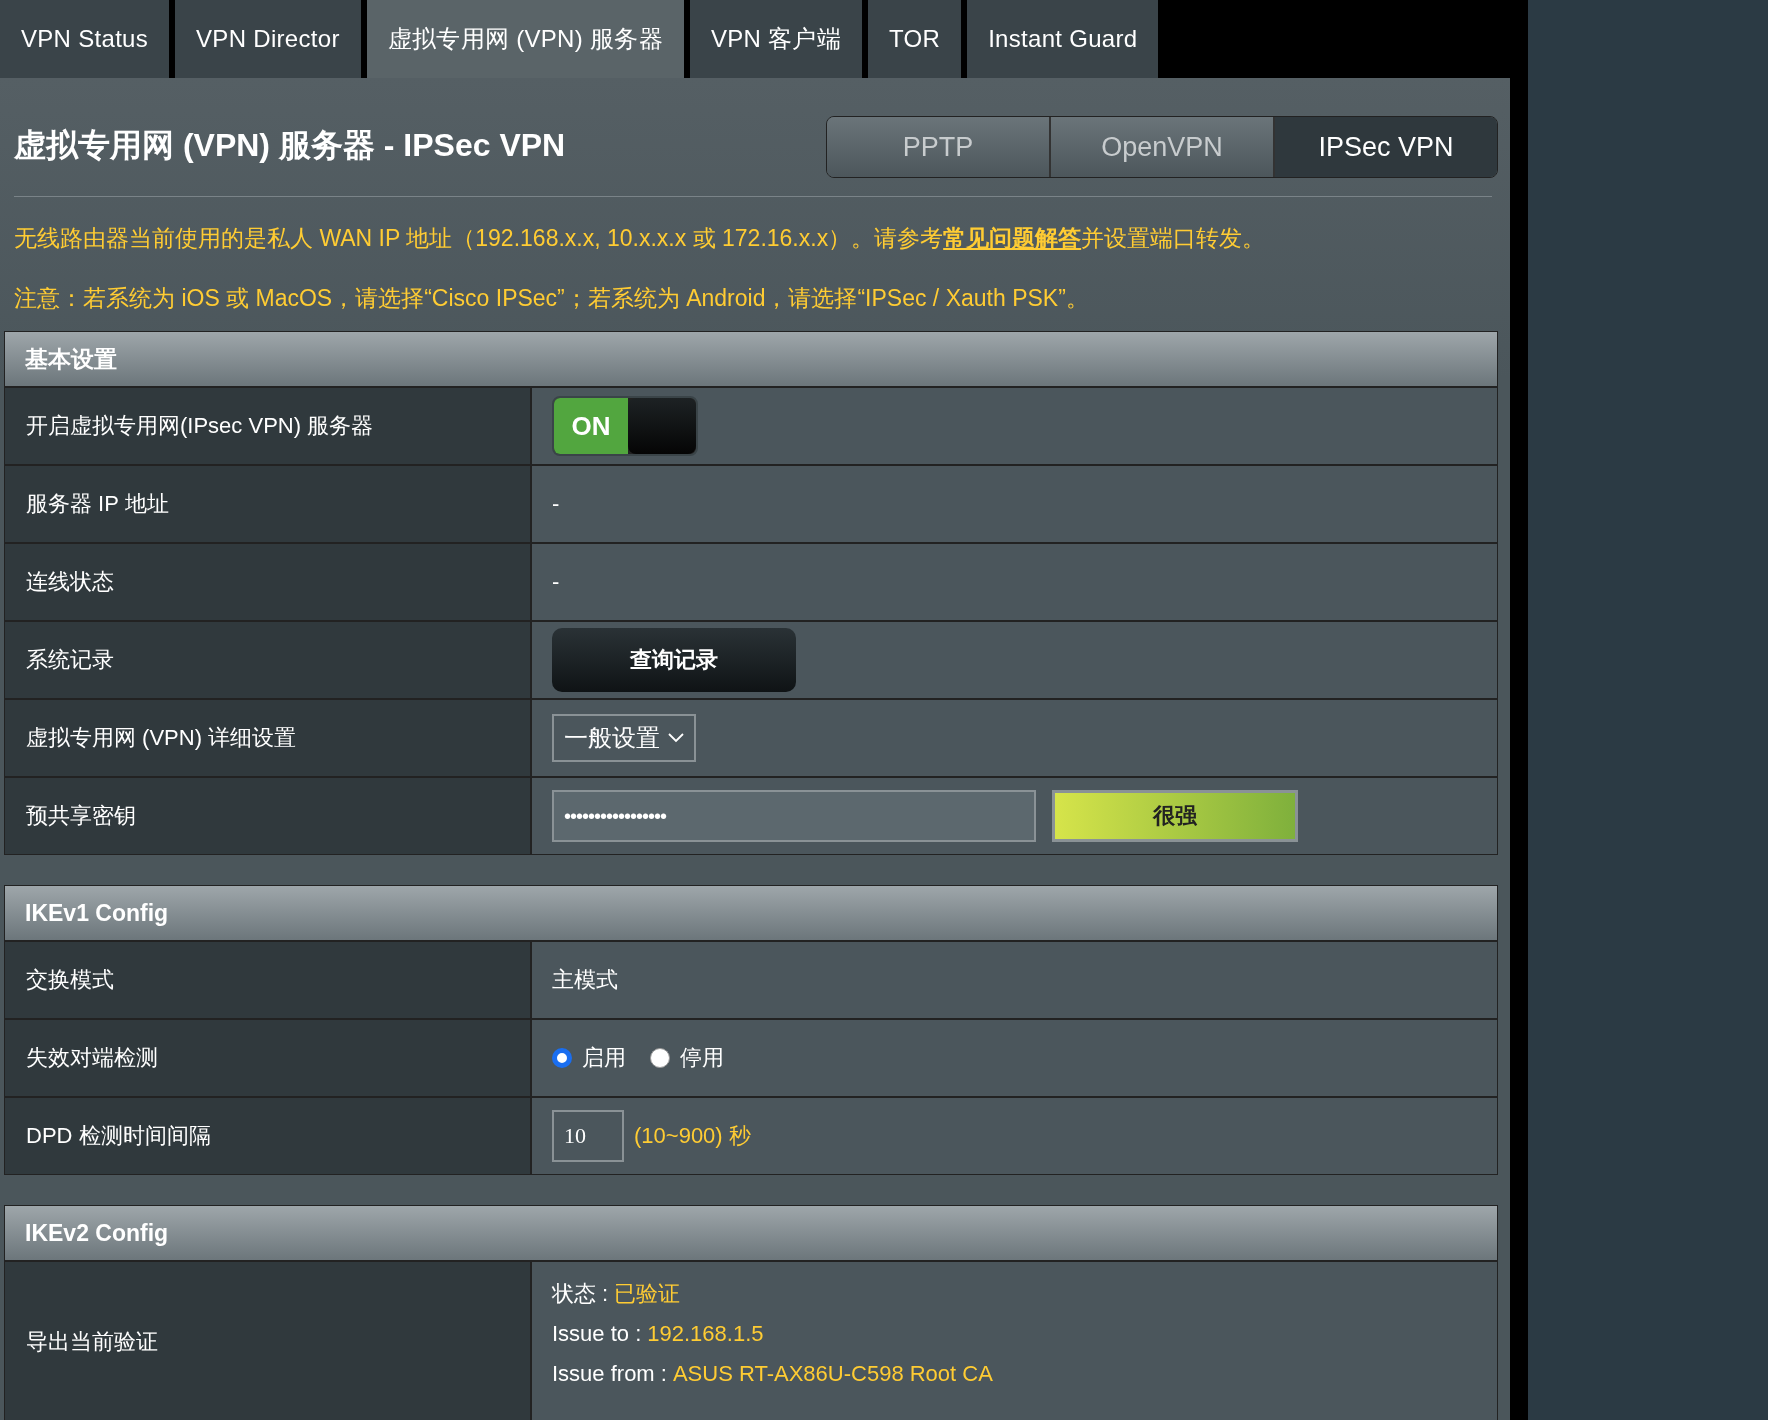  I want to click on protocol-tab: PPTP, so click(939, 147).